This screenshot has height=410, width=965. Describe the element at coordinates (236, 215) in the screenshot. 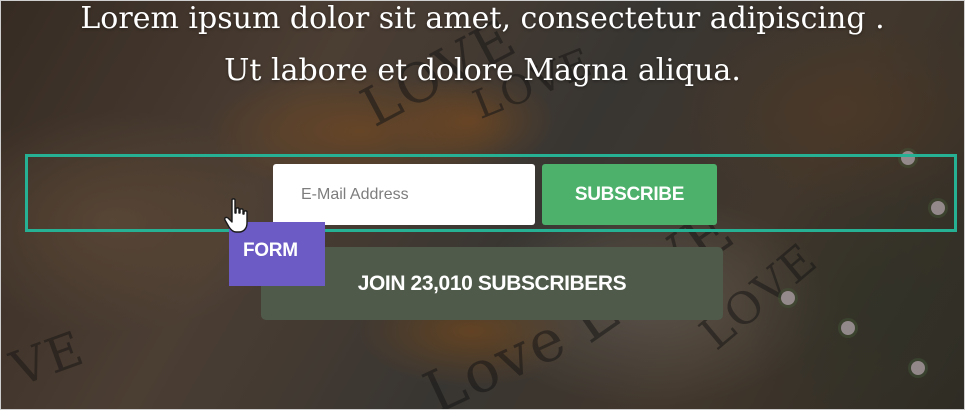

I see `hand-pointer-icon` at that location.